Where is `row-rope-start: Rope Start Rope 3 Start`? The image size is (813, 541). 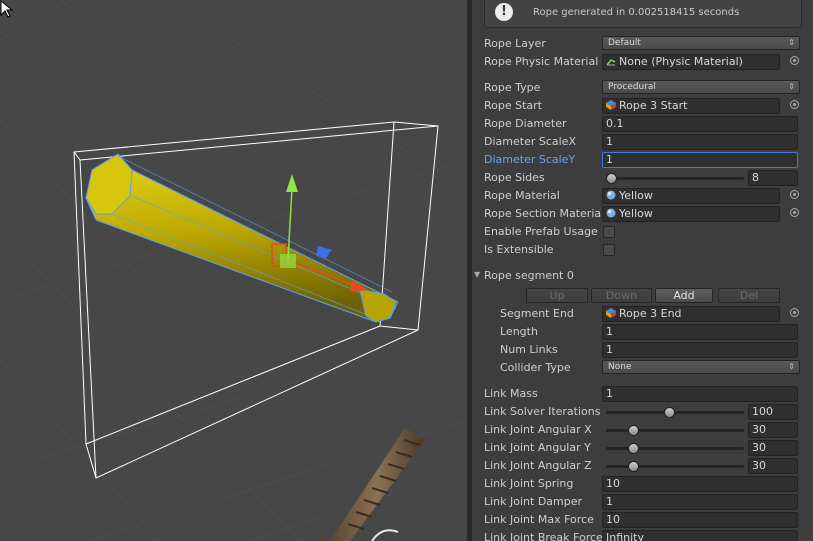 row-rope-start: Rope Start Rope 3 Start is located at coordinates (642, 106).